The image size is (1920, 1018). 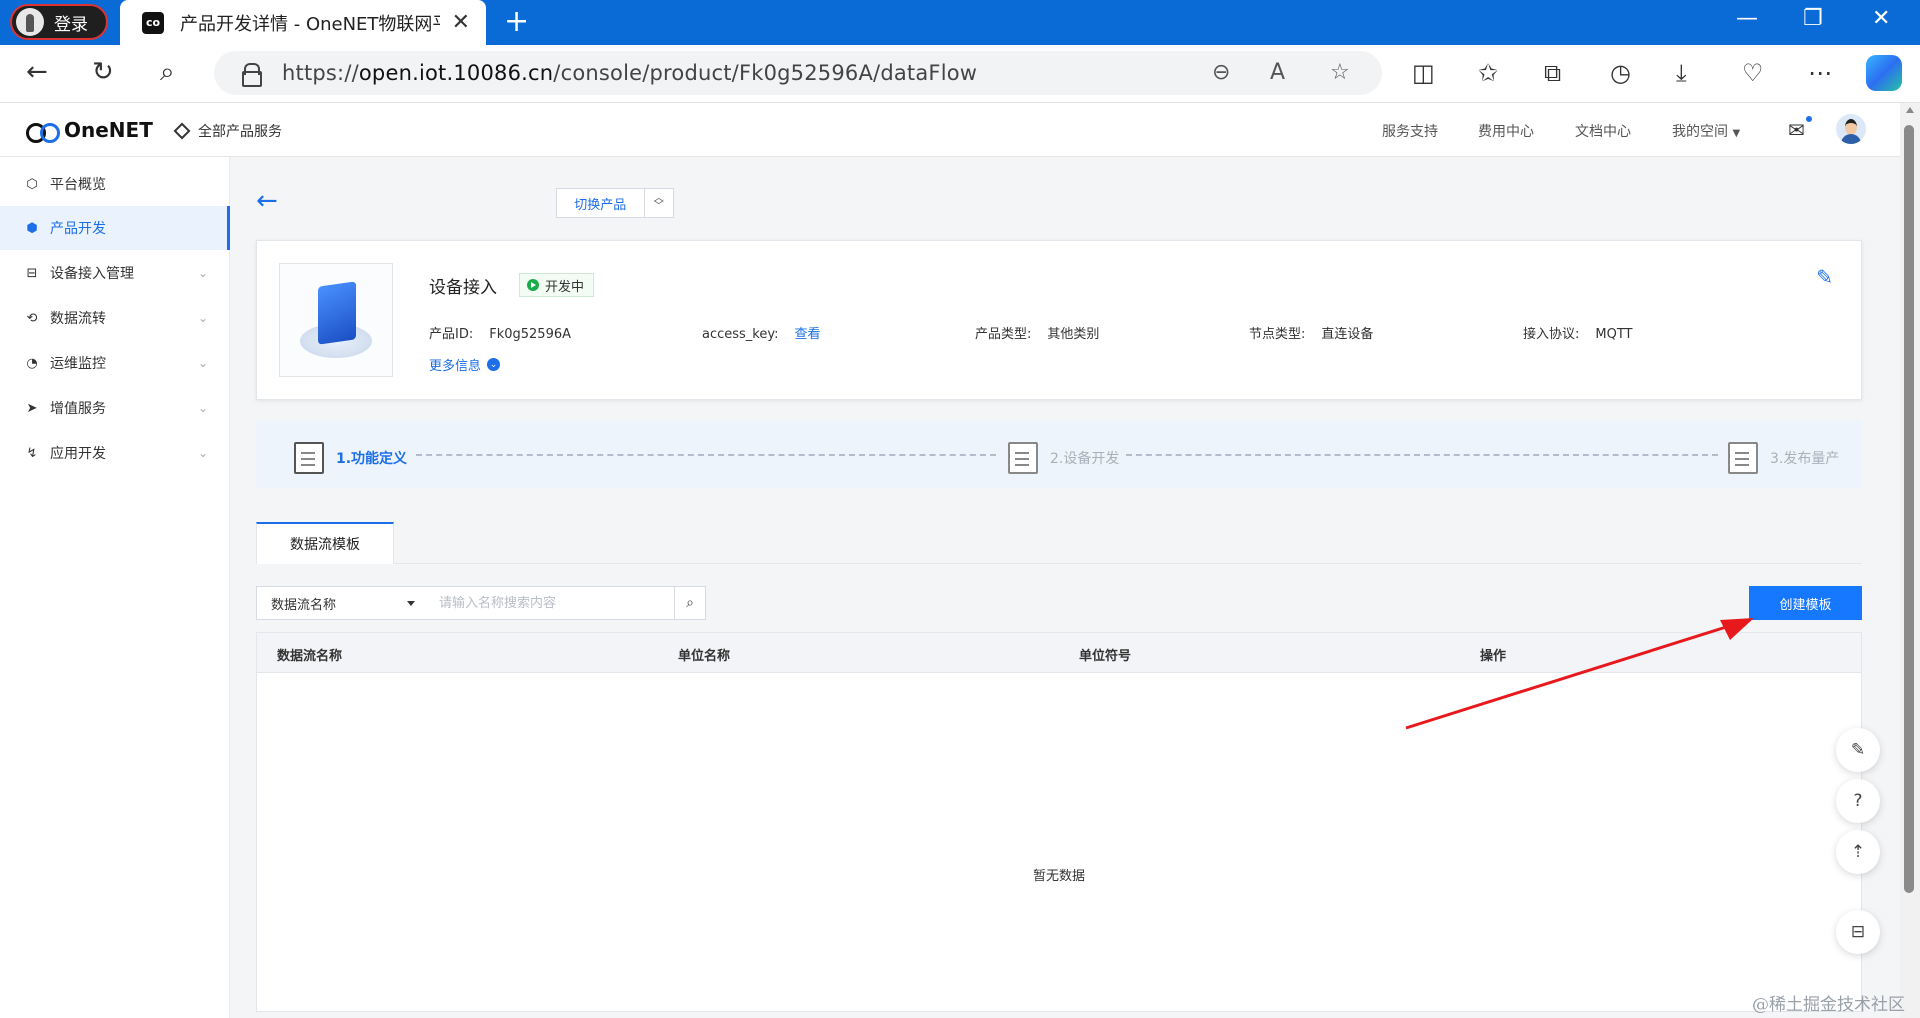 What do you see at coordinates (92, 274) in the screenshot?
I see `sidebar-item-label: 设备接入管理` at bounding box center [92, 274].